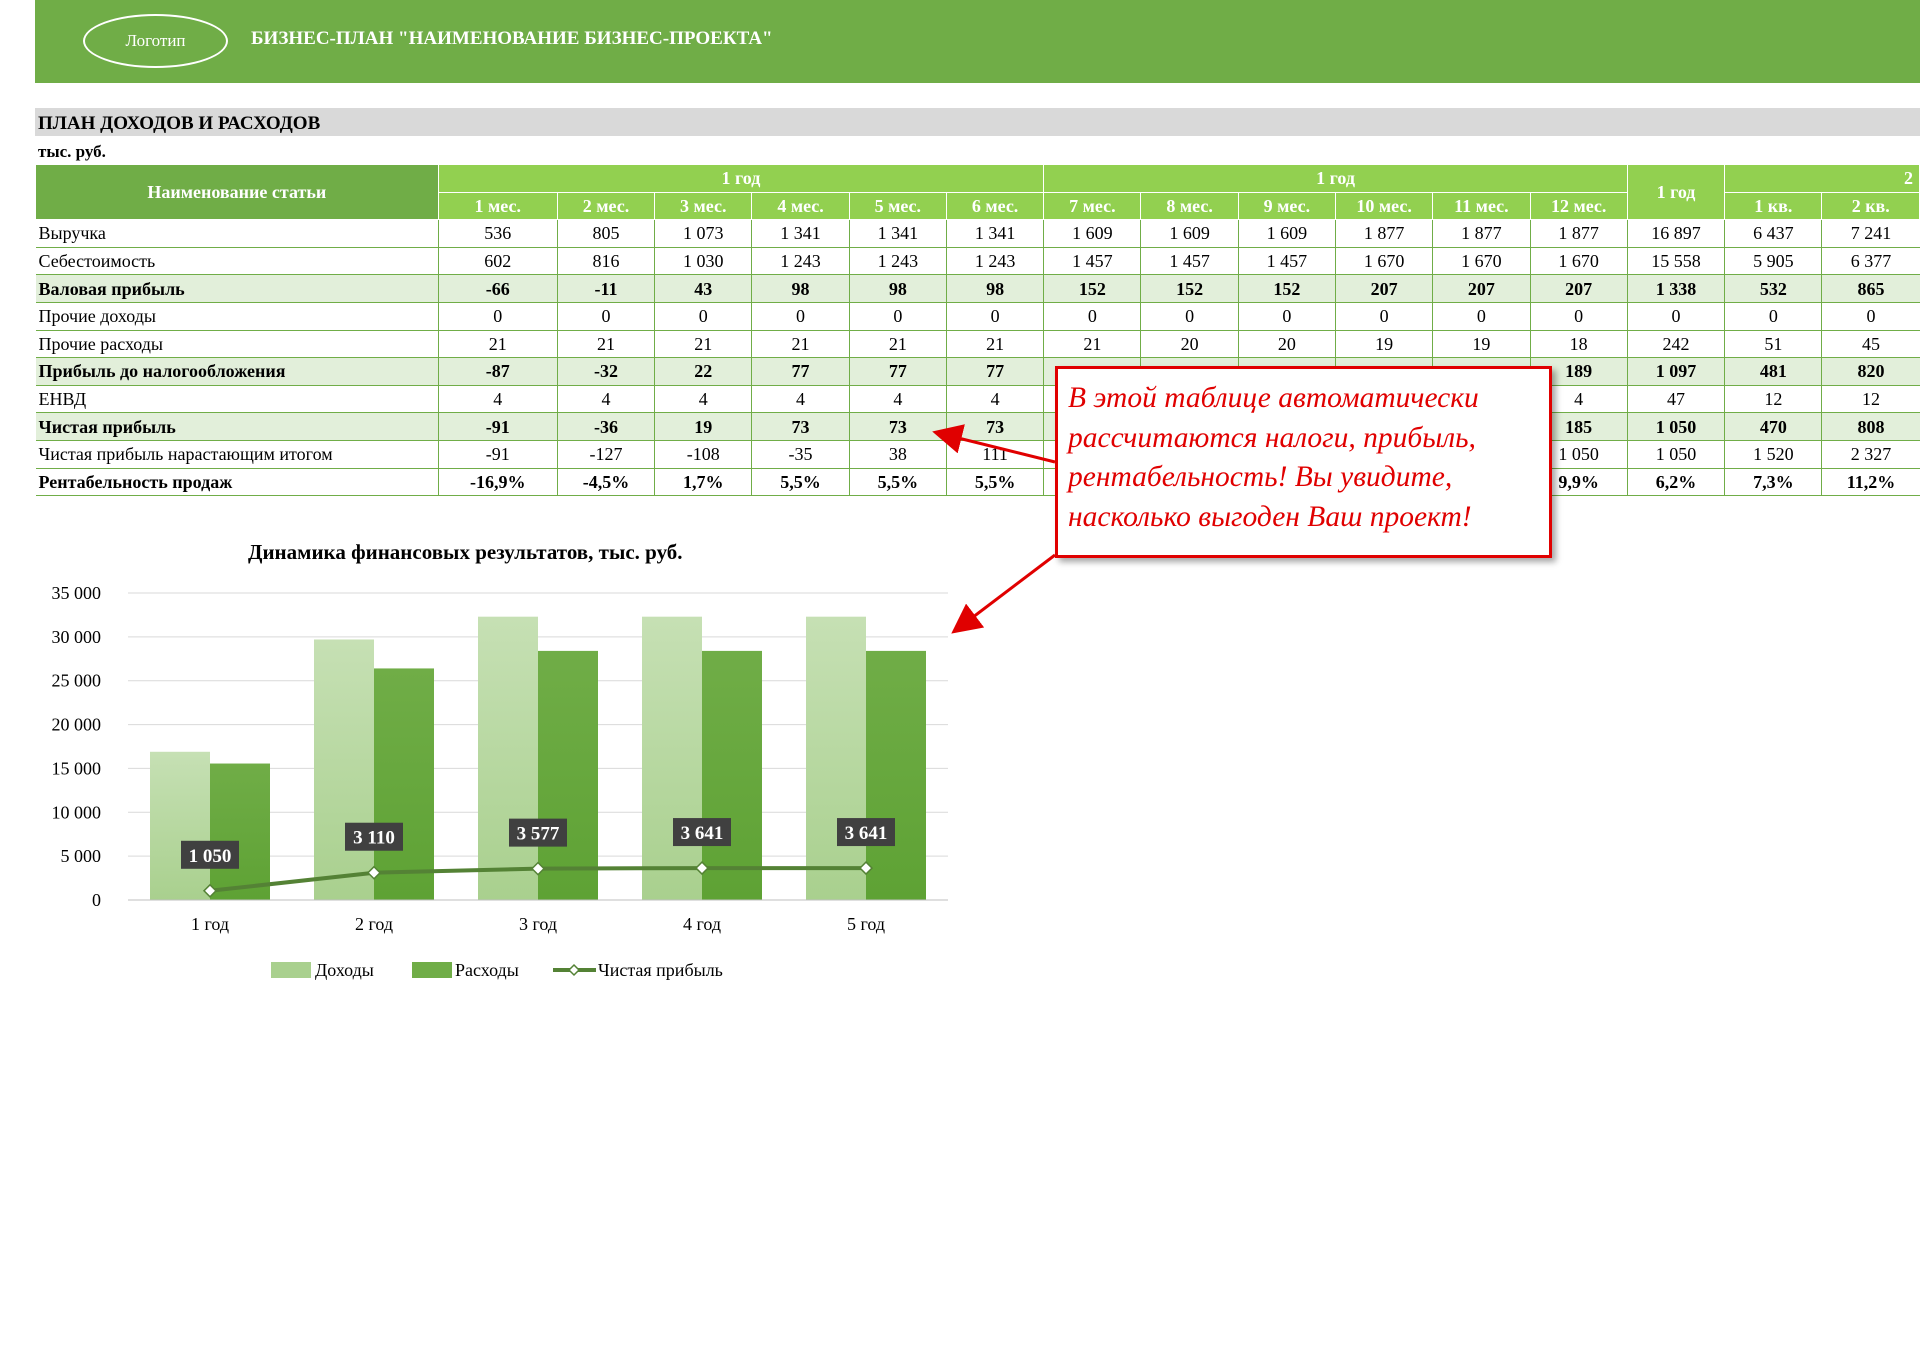 The width and height of the screenshot is (1920, 1357). I want to click on legend-label-income: Доходы, so click(344, 970).